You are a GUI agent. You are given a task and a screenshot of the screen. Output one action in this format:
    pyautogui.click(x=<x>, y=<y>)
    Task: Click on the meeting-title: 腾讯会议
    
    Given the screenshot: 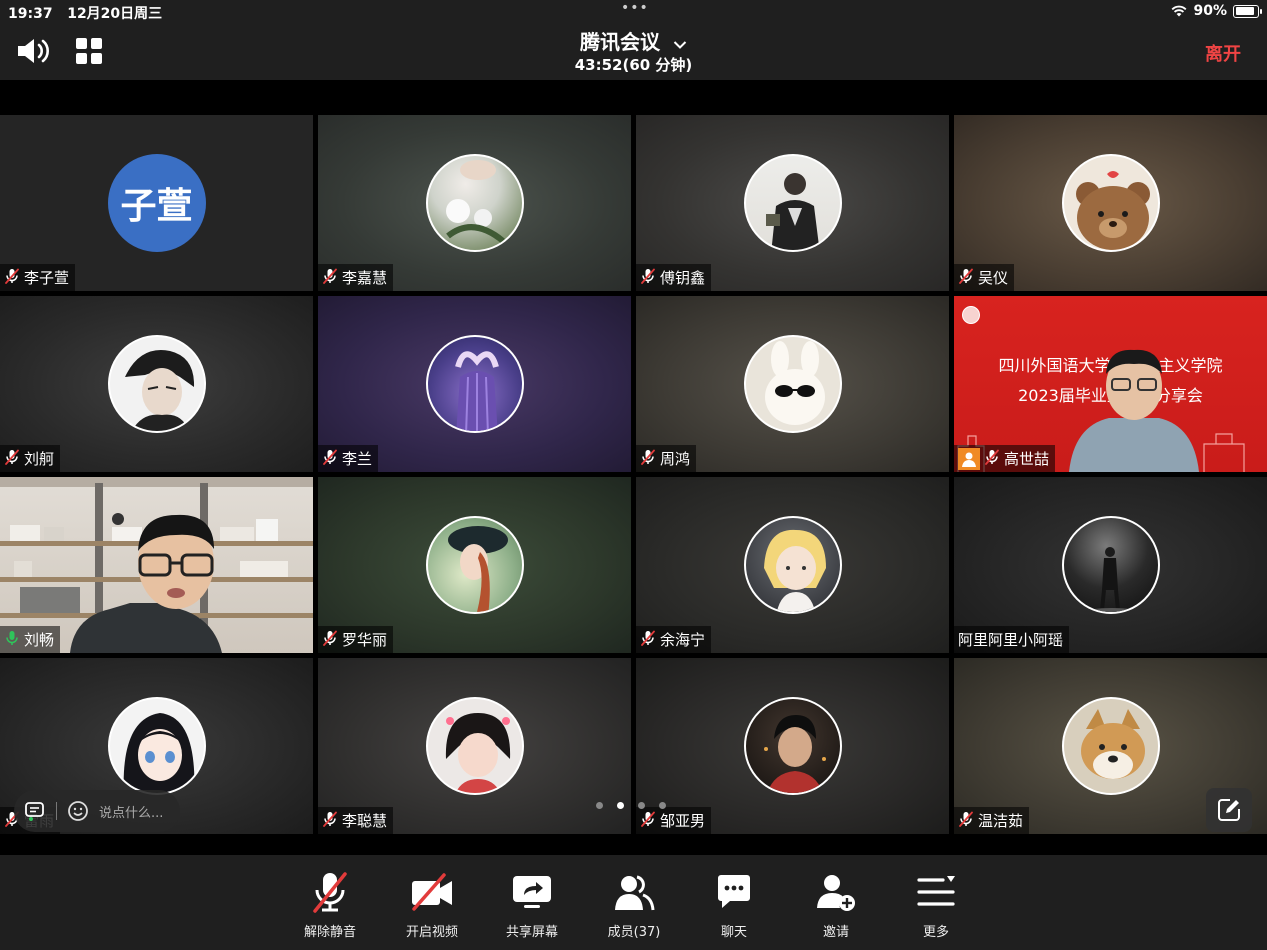 What is the action you would take?
    pyautogui.click(x=619, y=42)
    